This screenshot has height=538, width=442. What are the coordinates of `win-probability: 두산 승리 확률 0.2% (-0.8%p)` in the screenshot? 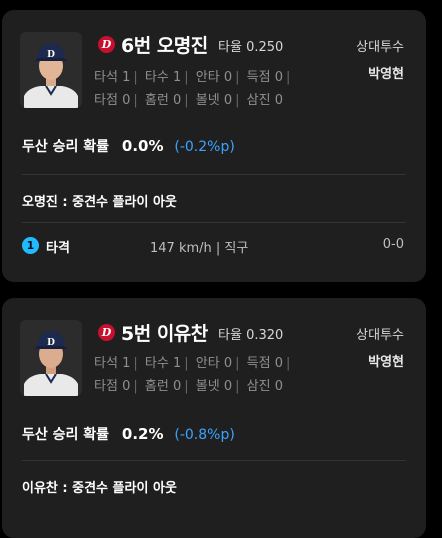 It's located at (128, 434).